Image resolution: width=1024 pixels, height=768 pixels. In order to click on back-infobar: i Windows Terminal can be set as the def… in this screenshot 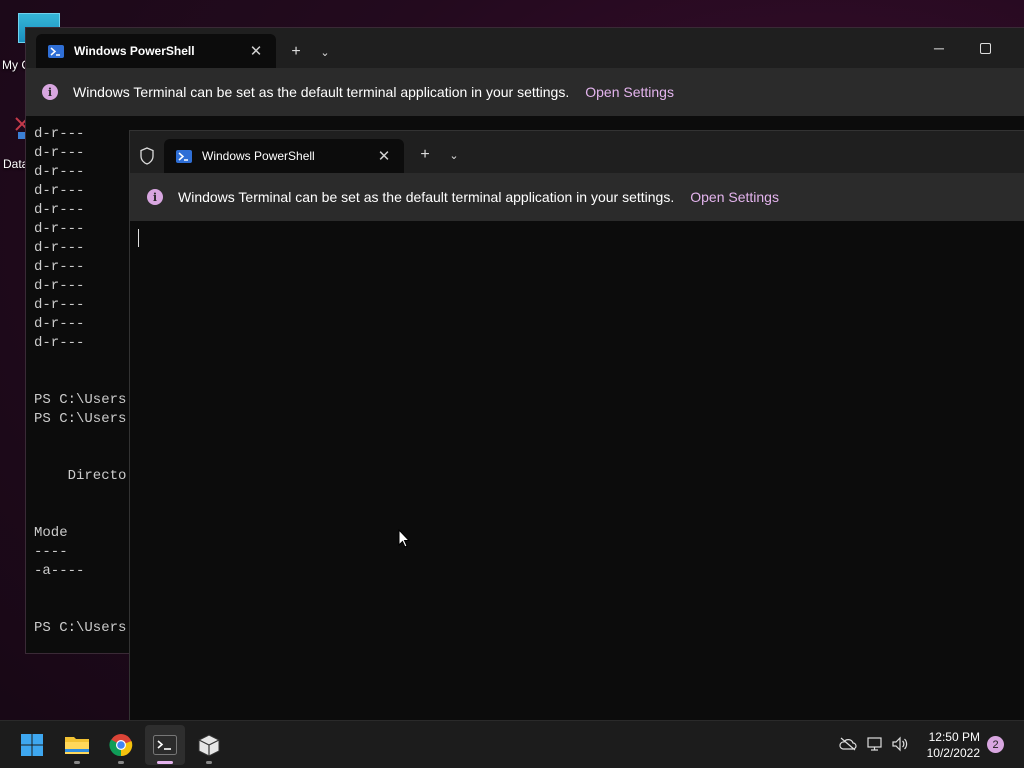, I will do `click(525, 92)`.